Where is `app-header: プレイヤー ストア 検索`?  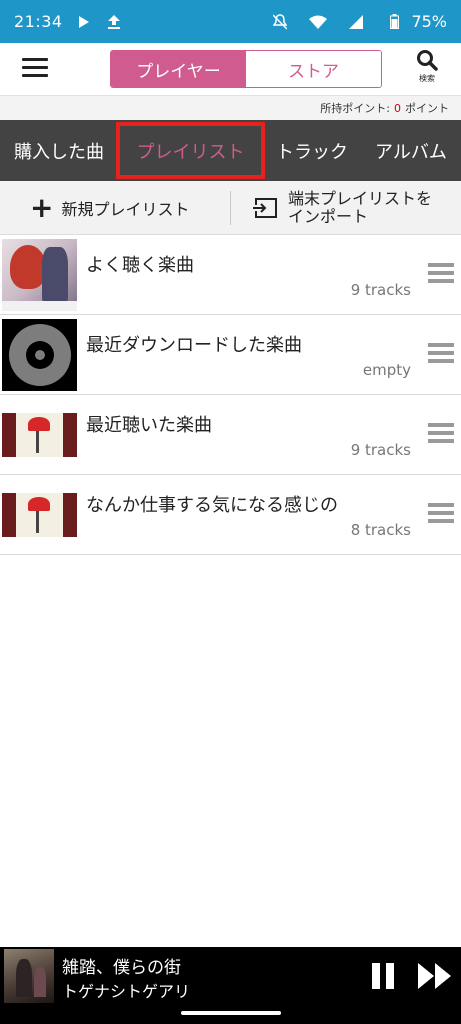 app-header: プレイヤー ストア 検索 is located at coordinates (230, 69).